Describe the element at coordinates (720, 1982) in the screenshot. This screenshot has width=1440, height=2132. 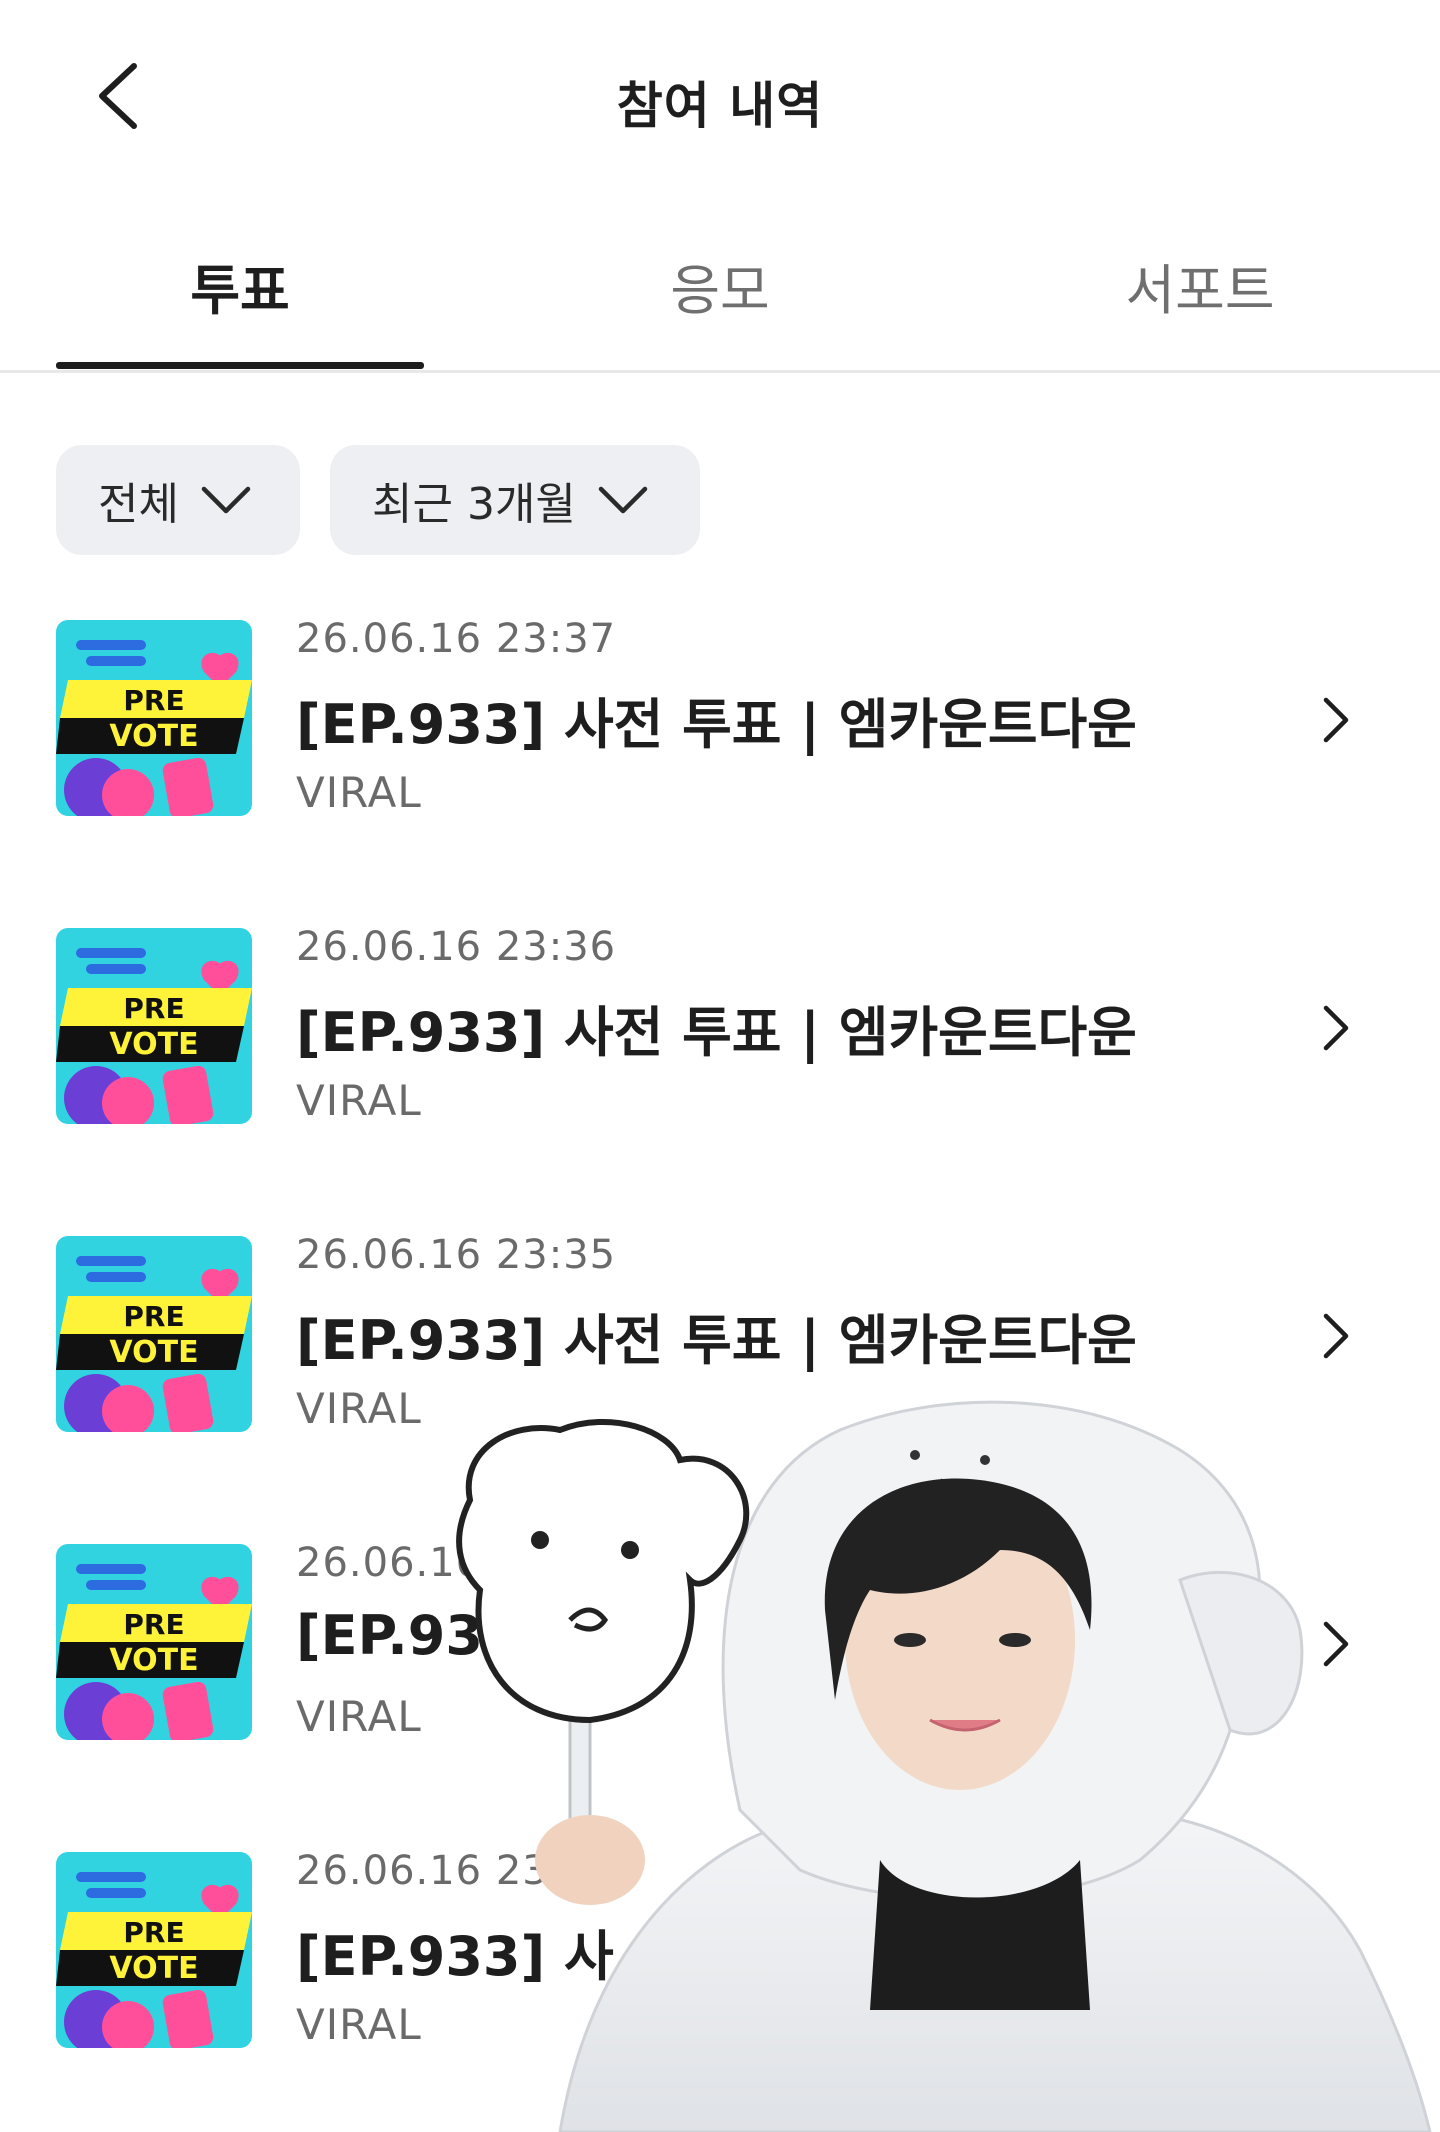
I see `list-item: PRE VOTE 26.06.16 23:34 [EP.933] 사 VIRAL` at that location.